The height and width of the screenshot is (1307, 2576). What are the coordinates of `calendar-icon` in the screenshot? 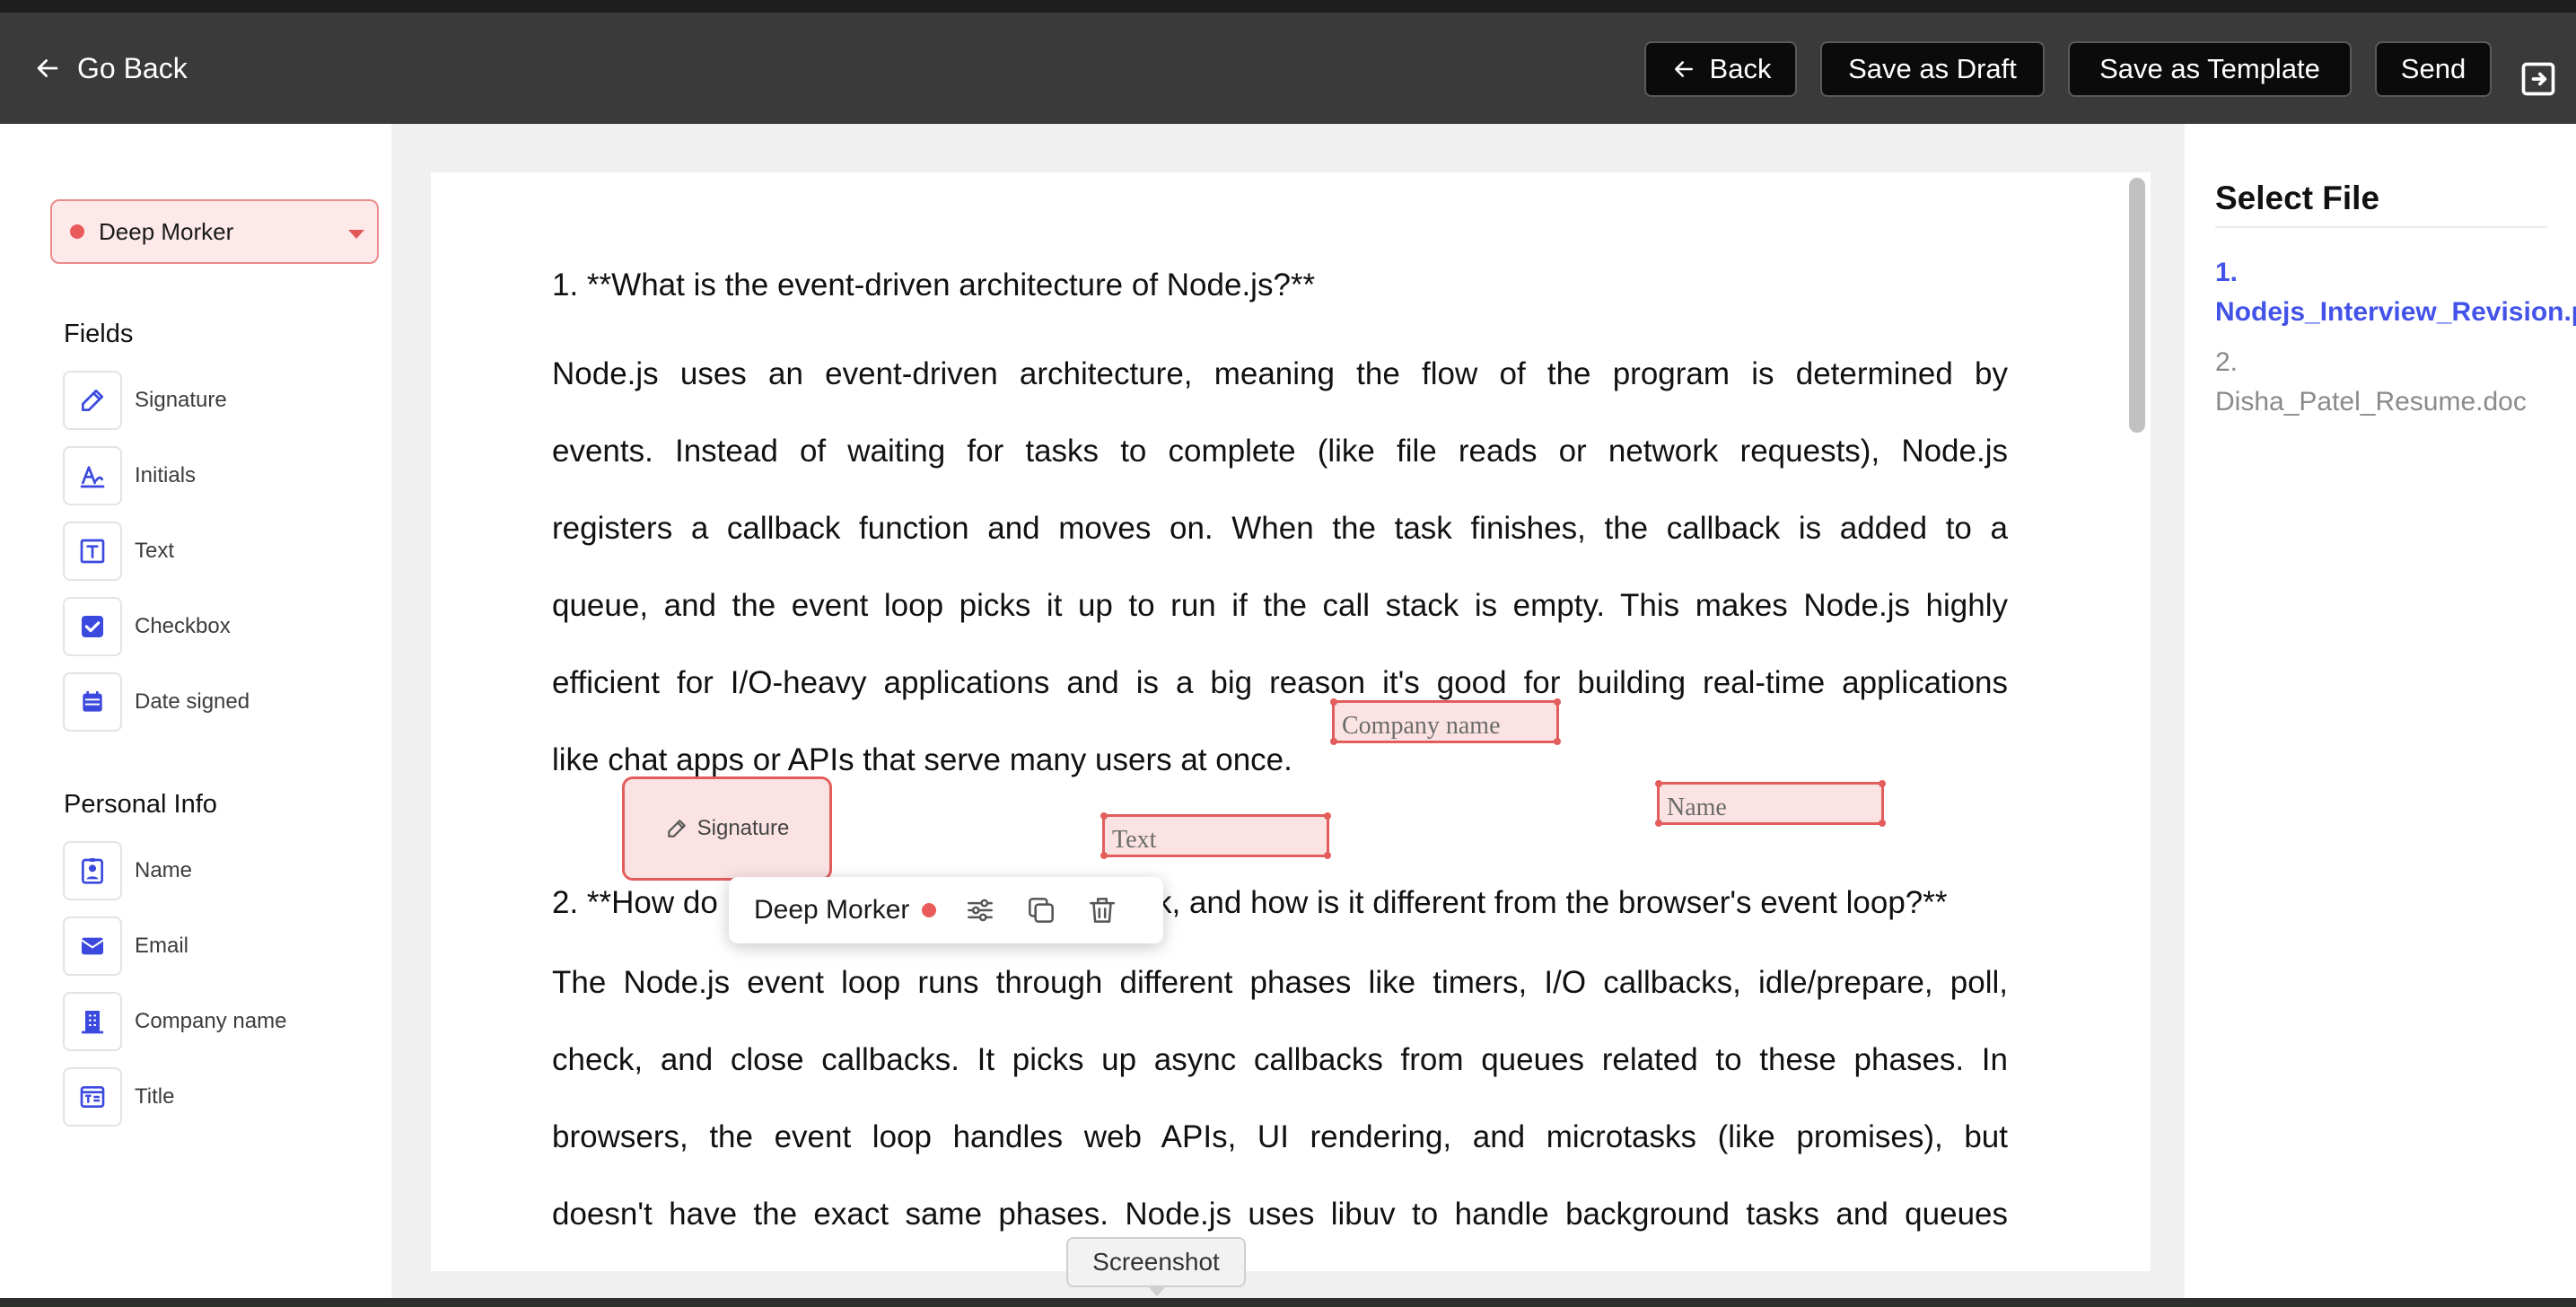 It's located at (92, 701).